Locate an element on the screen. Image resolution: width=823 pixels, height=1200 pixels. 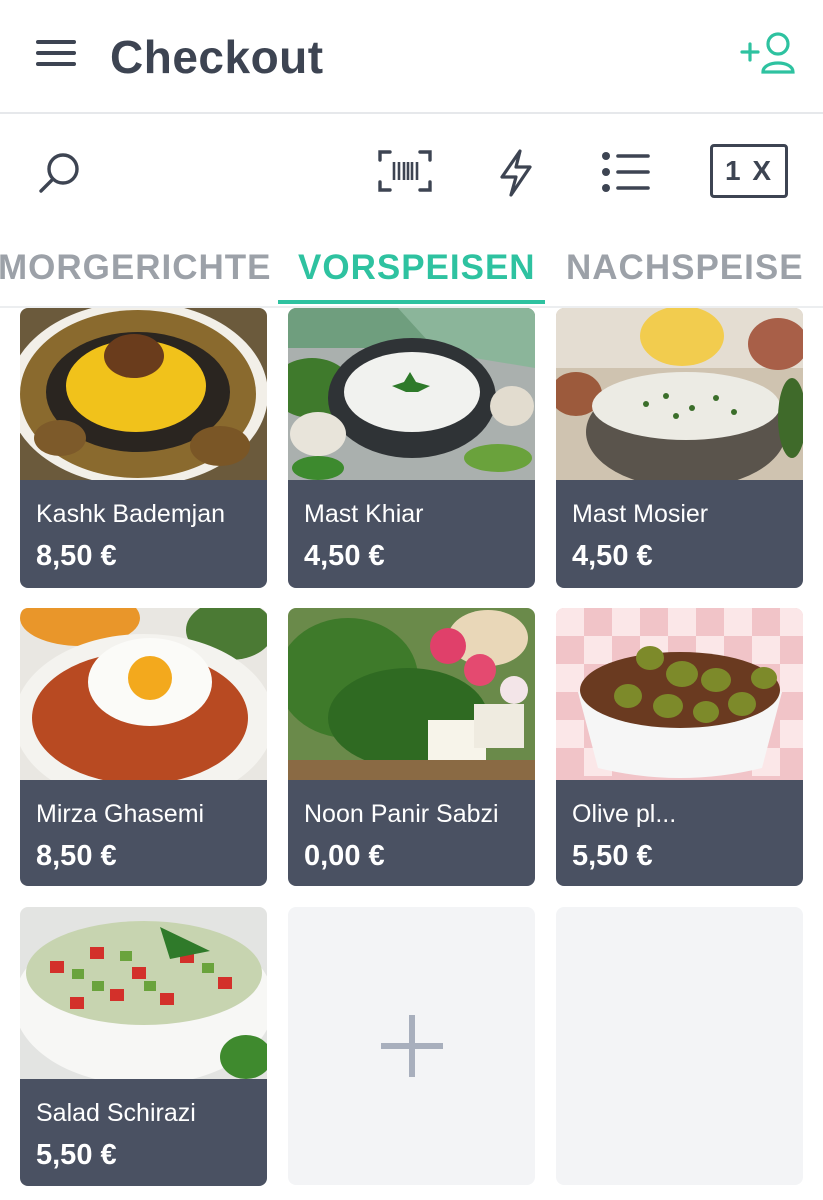
product-info: Olive pl... 5,50 € is located at coordinates (679, 833).